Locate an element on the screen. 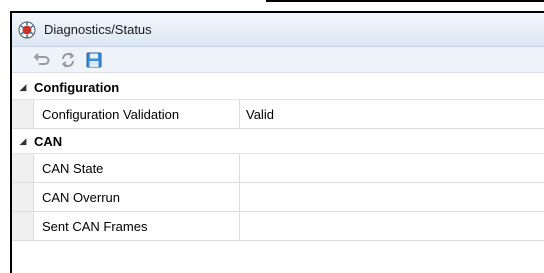 Image resolution: width=544 pixels, height=273 pixels. property-row: Configuration Validation Valid is located at coordinates (278, 114).